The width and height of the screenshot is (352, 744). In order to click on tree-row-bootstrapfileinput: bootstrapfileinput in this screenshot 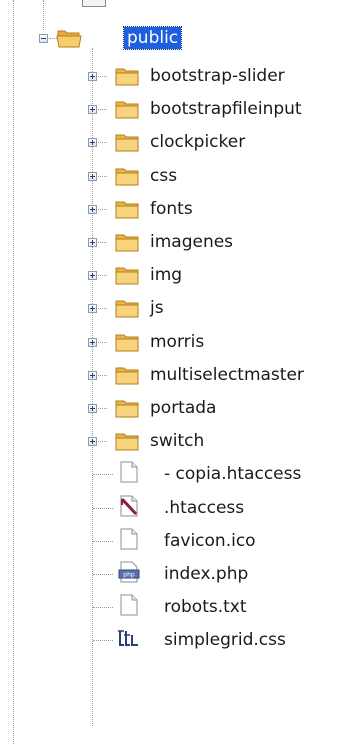, I will do `click(176, 109)`.